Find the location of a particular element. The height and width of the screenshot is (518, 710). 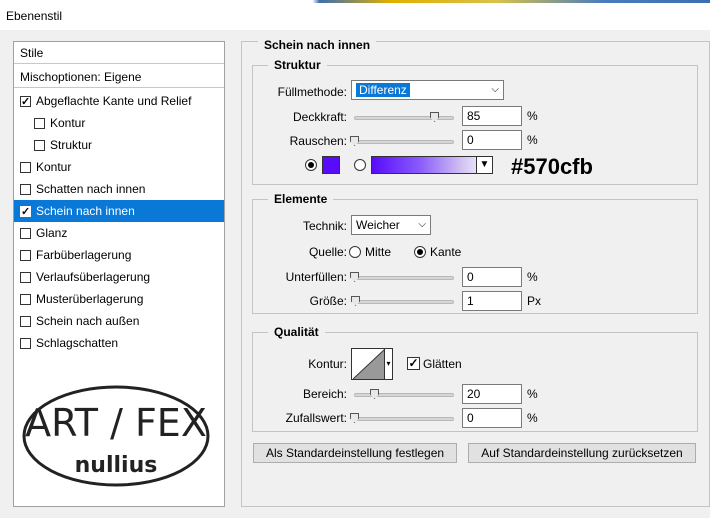

source-edge-radio is located at coordinates (420, 252).